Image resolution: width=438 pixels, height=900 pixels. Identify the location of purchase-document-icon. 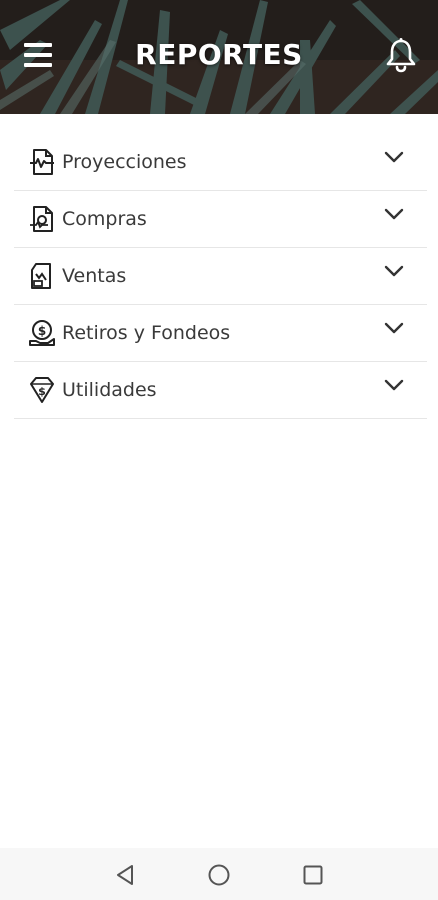
(41, 219).